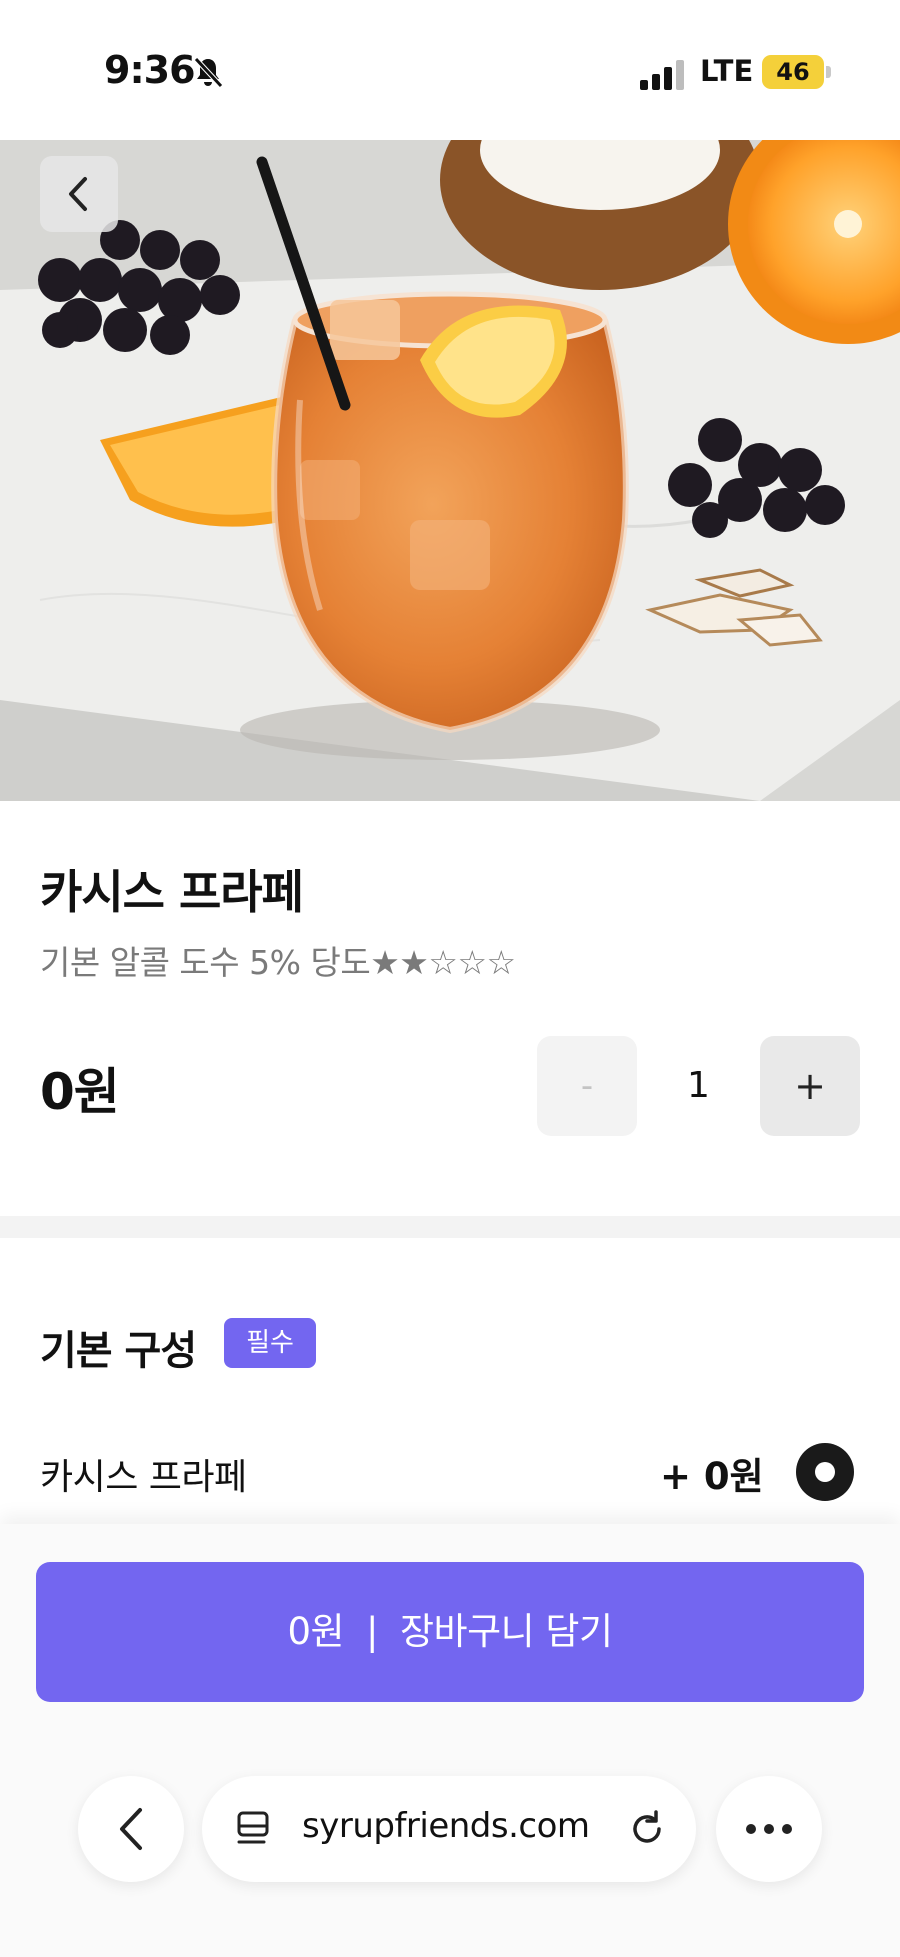 Image resolution: width=900 pixels, height=1957 pixels. What do you see at coordinates (450, 1227) in the screenshot?
I see `section-divider` at bounding box center [450, 1227].